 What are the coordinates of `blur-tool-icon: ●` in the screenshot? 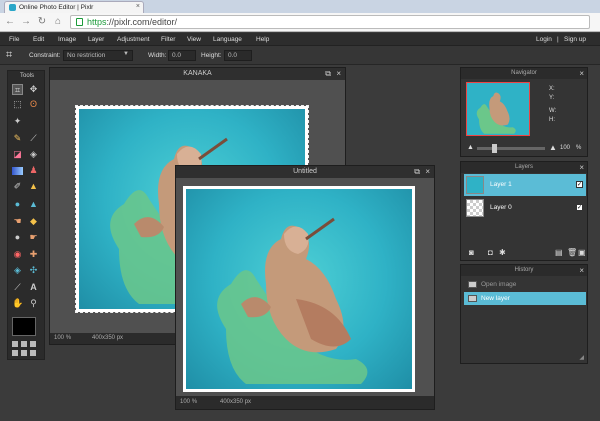 It's located at (17, 204).